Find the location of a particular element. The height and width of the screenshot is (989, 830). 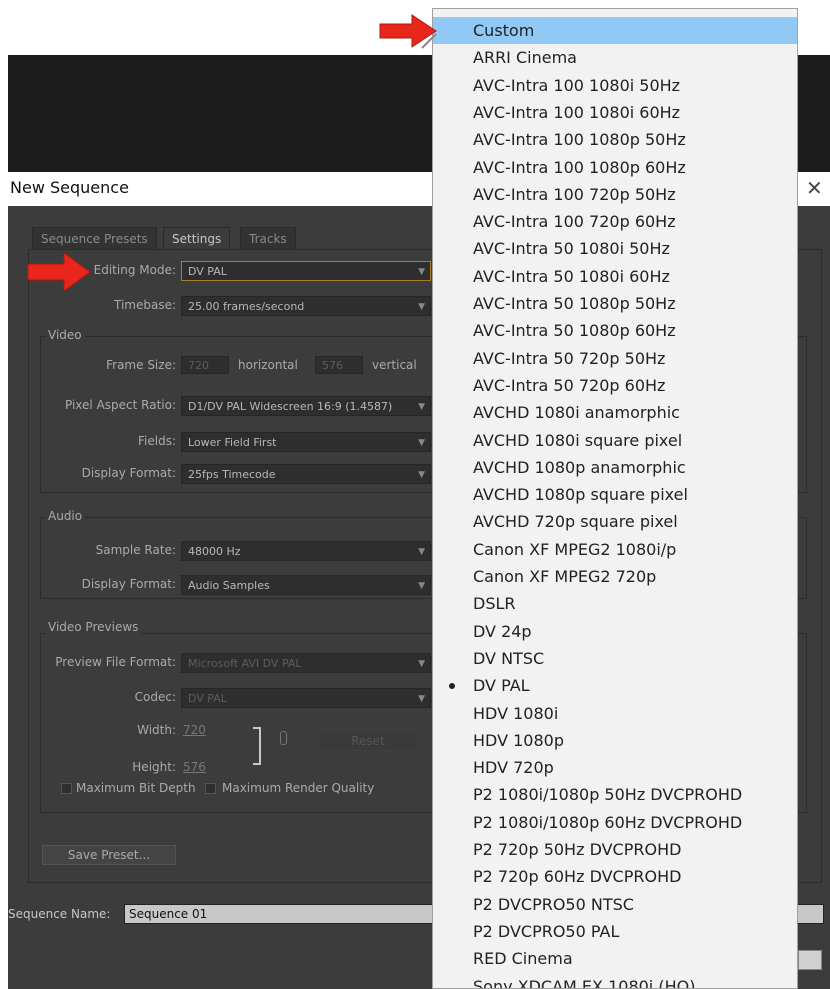

dropdown-option: AVCHD 1080i square pixel is located at coordinates (615, 440).